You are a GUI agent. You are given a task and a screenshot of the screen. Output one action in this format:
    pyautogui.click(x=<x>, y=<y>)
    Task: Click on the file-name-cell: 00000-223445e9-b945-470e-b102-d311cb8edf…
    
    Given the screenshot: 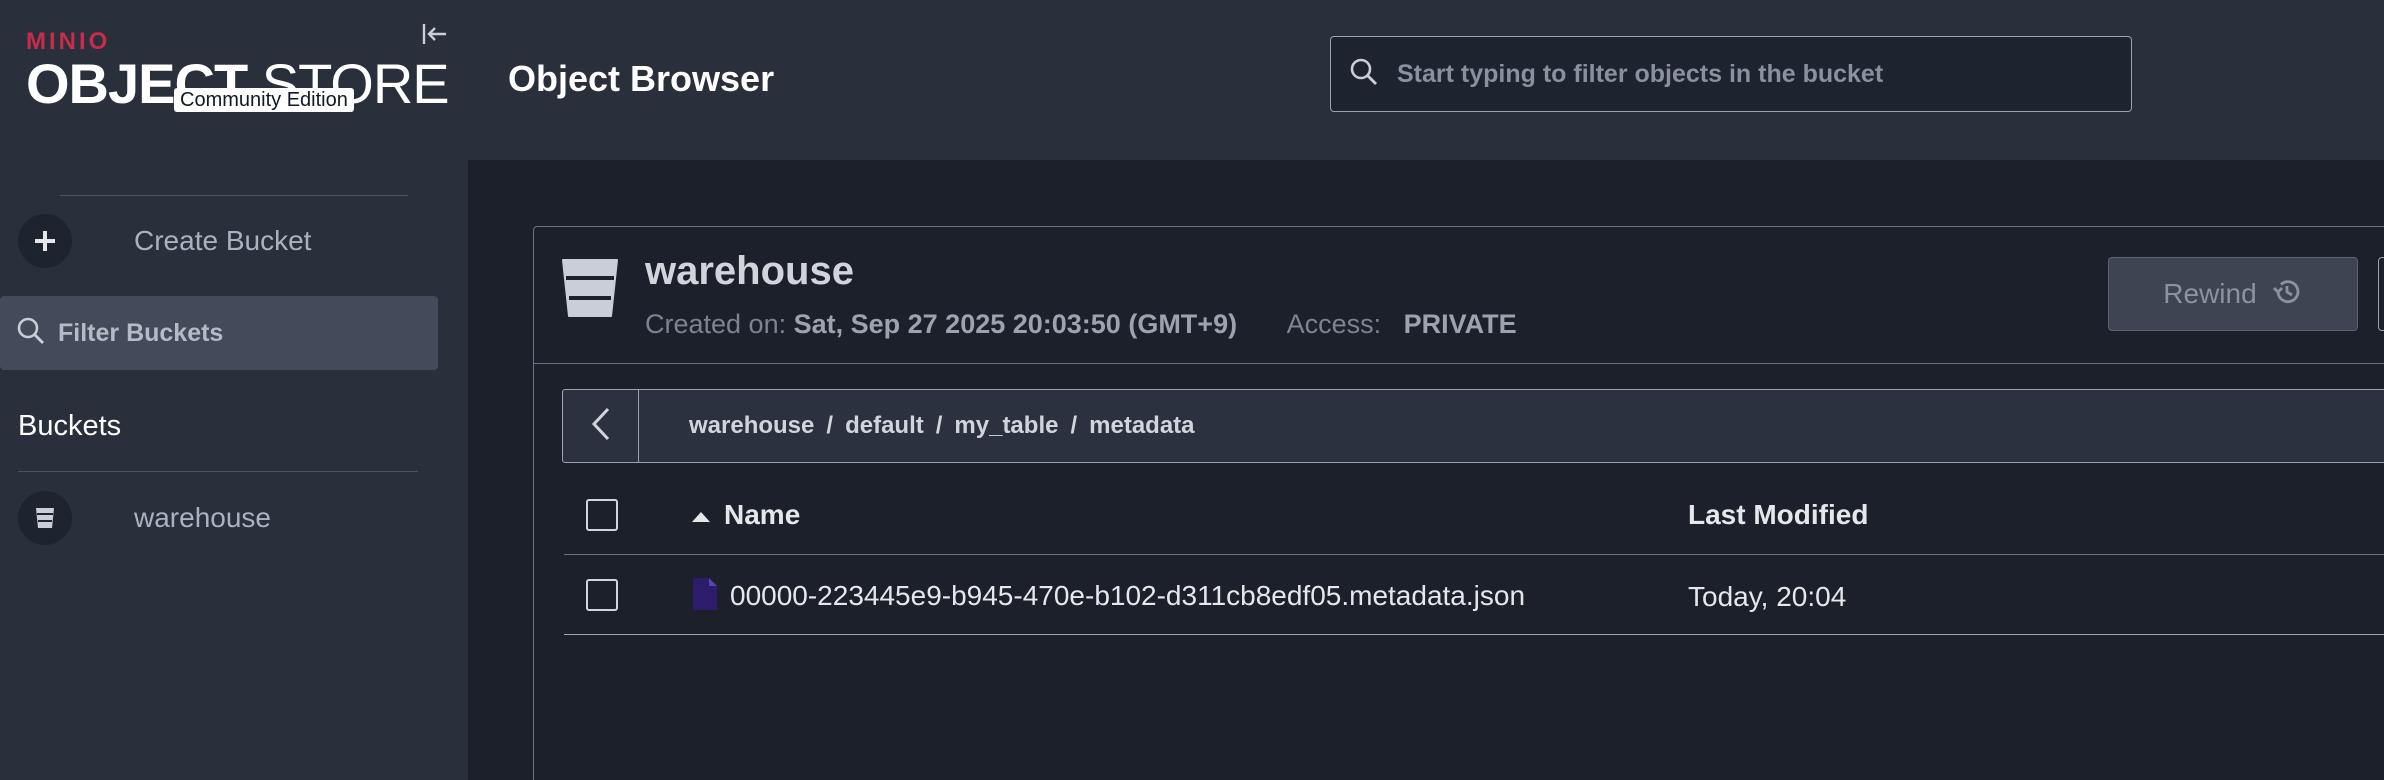 What is the action you would take?
    pyautogui.click(x=1108, y=596)
    